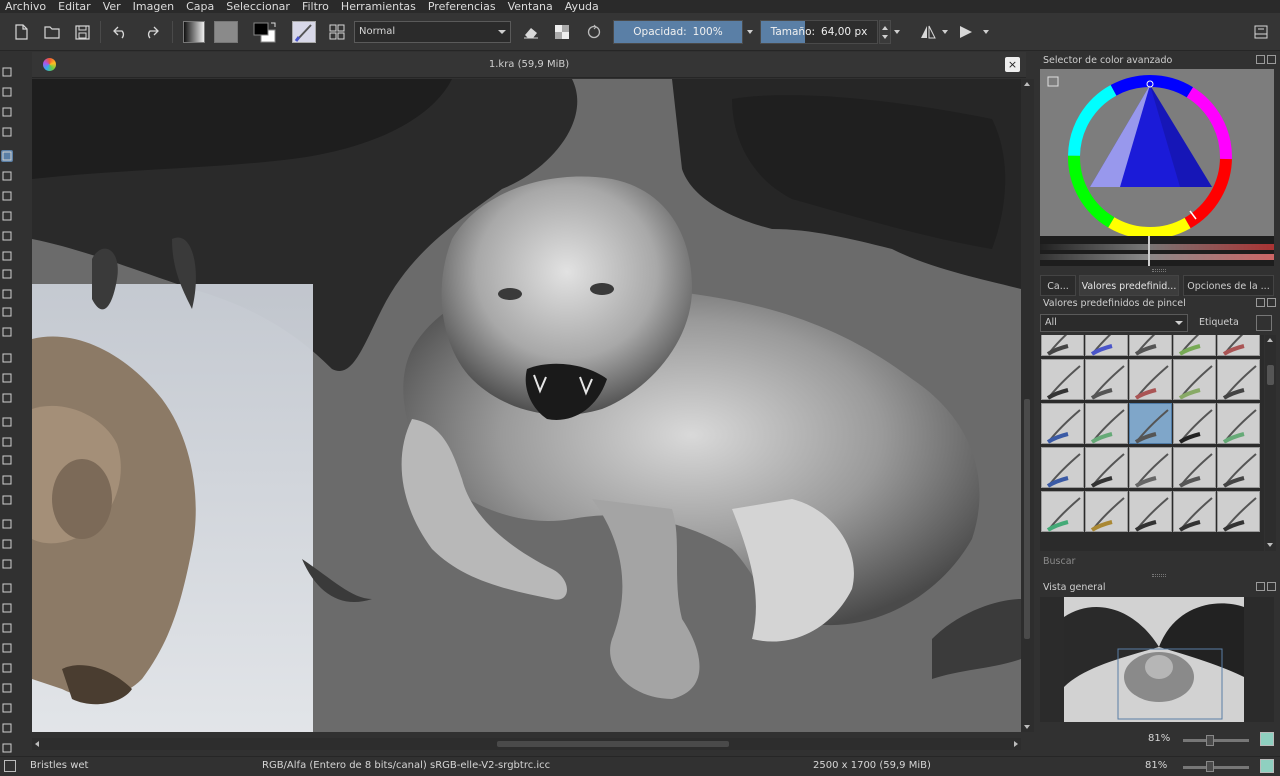 The image size is (1280, 776). Describe the element at coordinates (986, 32) in the screenshot. I see `mirror-vertical-dropdown-icon` at that location.